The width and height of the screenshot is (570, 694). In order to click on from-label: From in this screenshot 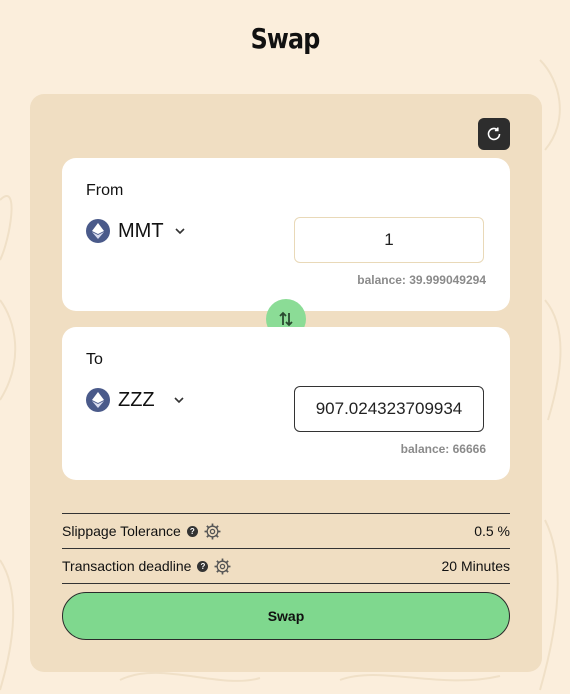, I will do `click(105, 190)`.